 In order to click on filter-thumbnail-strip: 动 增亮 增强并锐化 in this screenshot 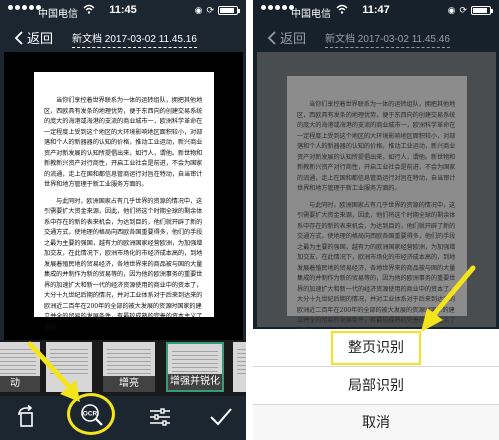, I will do `click(123, 368)`.